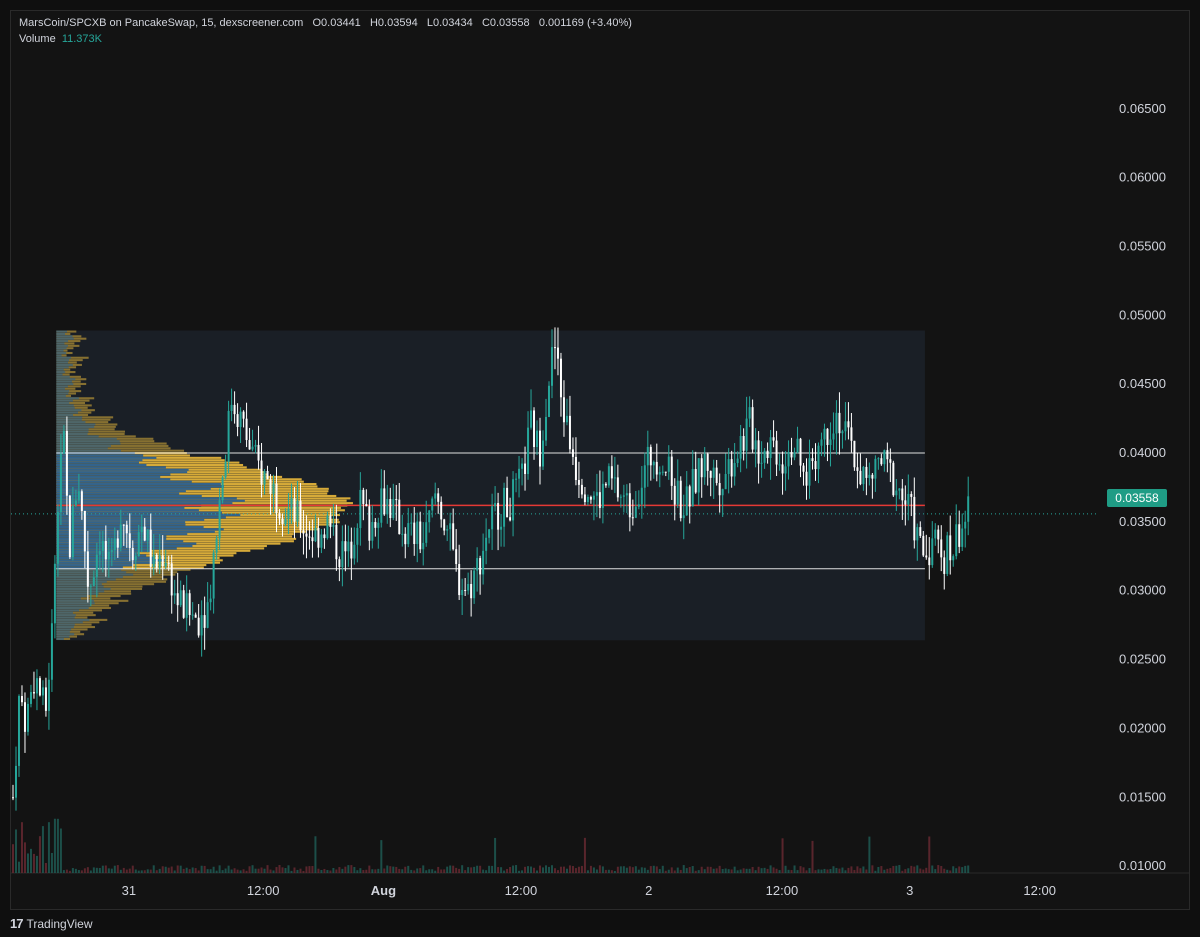 The height and width of the screenshot is (937, 1200). What do you see at coordinates (51, 923) in the screenshot?
I see `footer-brand: 17 TradingView` at bounding box center [51, 923].